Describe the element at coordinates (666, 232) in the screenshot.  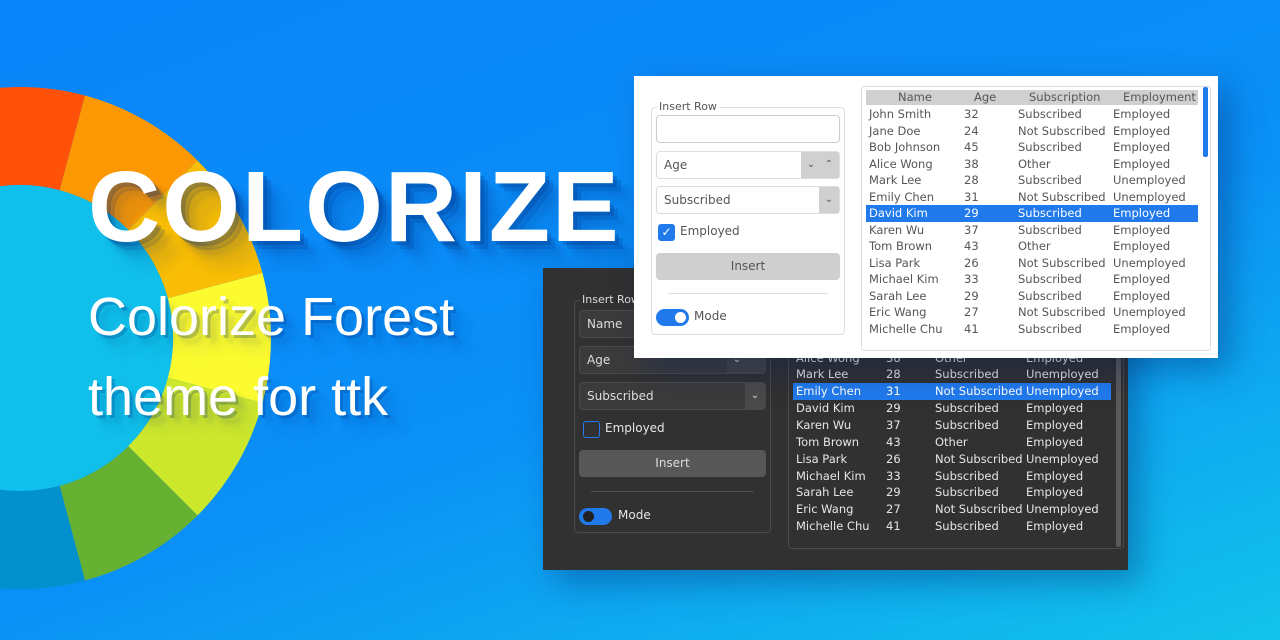
I see `employed-checkbox: ✓` at that location.